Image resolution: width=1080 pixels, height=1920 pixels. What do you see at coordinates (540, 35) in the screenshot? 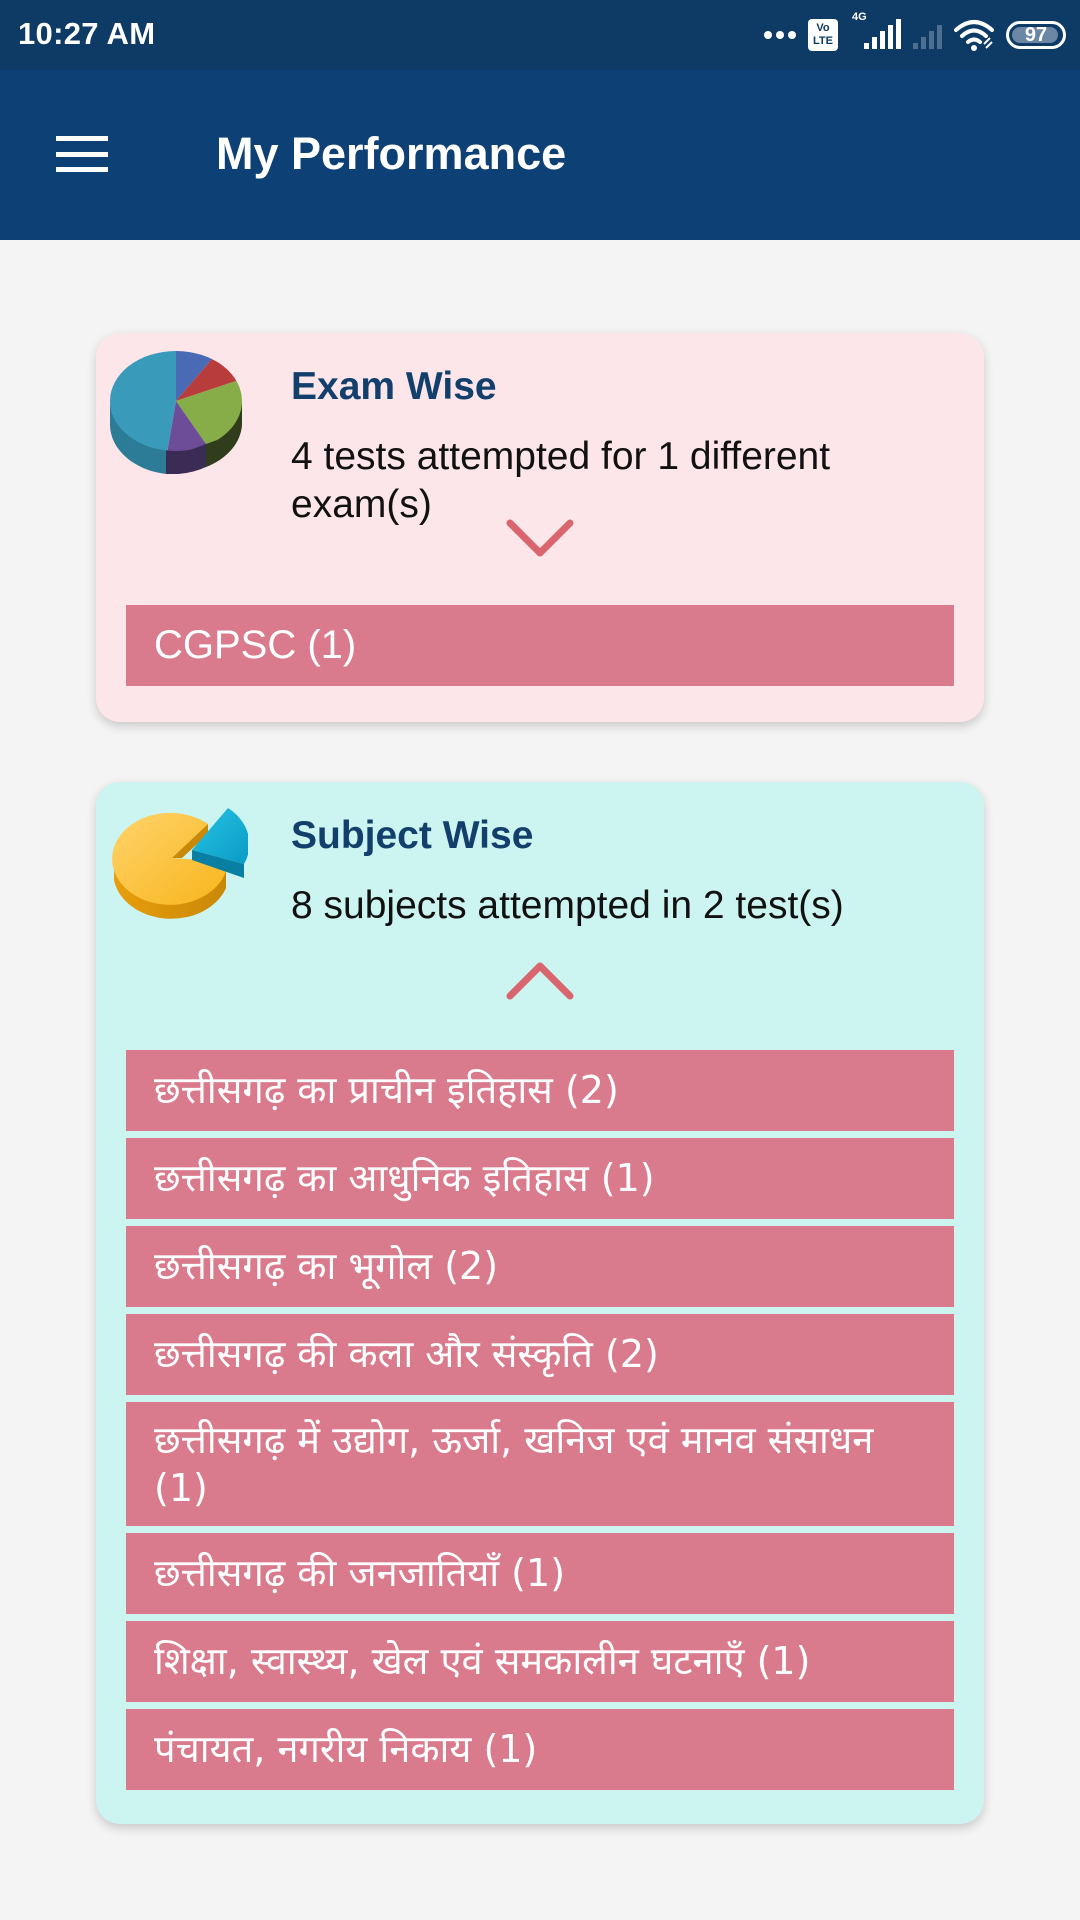
I see `status-bar: 10:27 AM Vo LTE 4G 97` at bounding box center [540, 35].